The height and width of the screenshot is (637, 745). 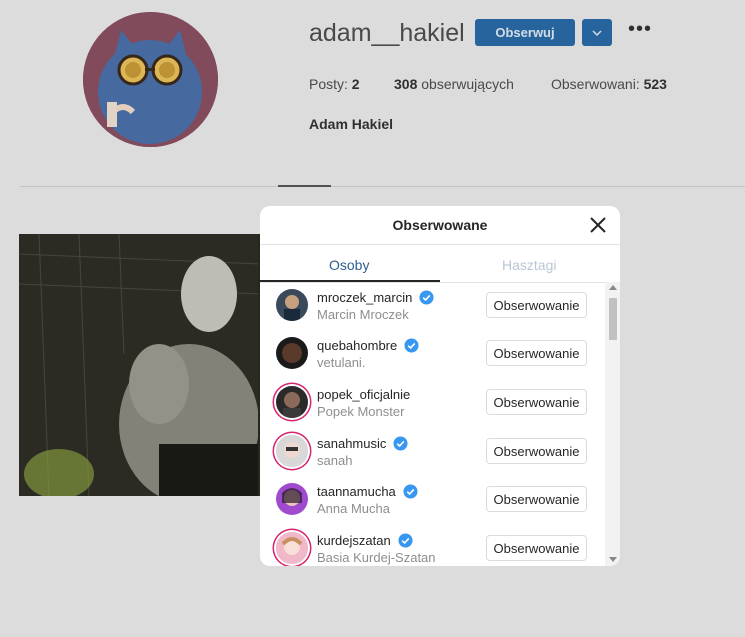 I want to click on row-username: quebahombre, so click(x=357, y=345).